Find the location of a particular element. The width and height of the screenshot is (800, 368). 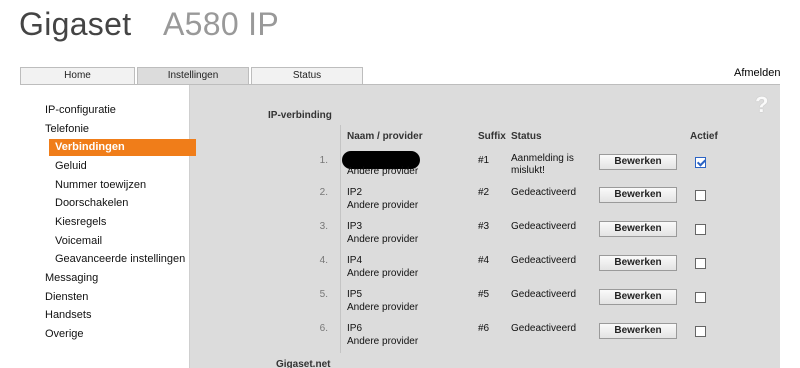

status-text: Aanmelding is mislukt! is located at coordinates (542, 164).